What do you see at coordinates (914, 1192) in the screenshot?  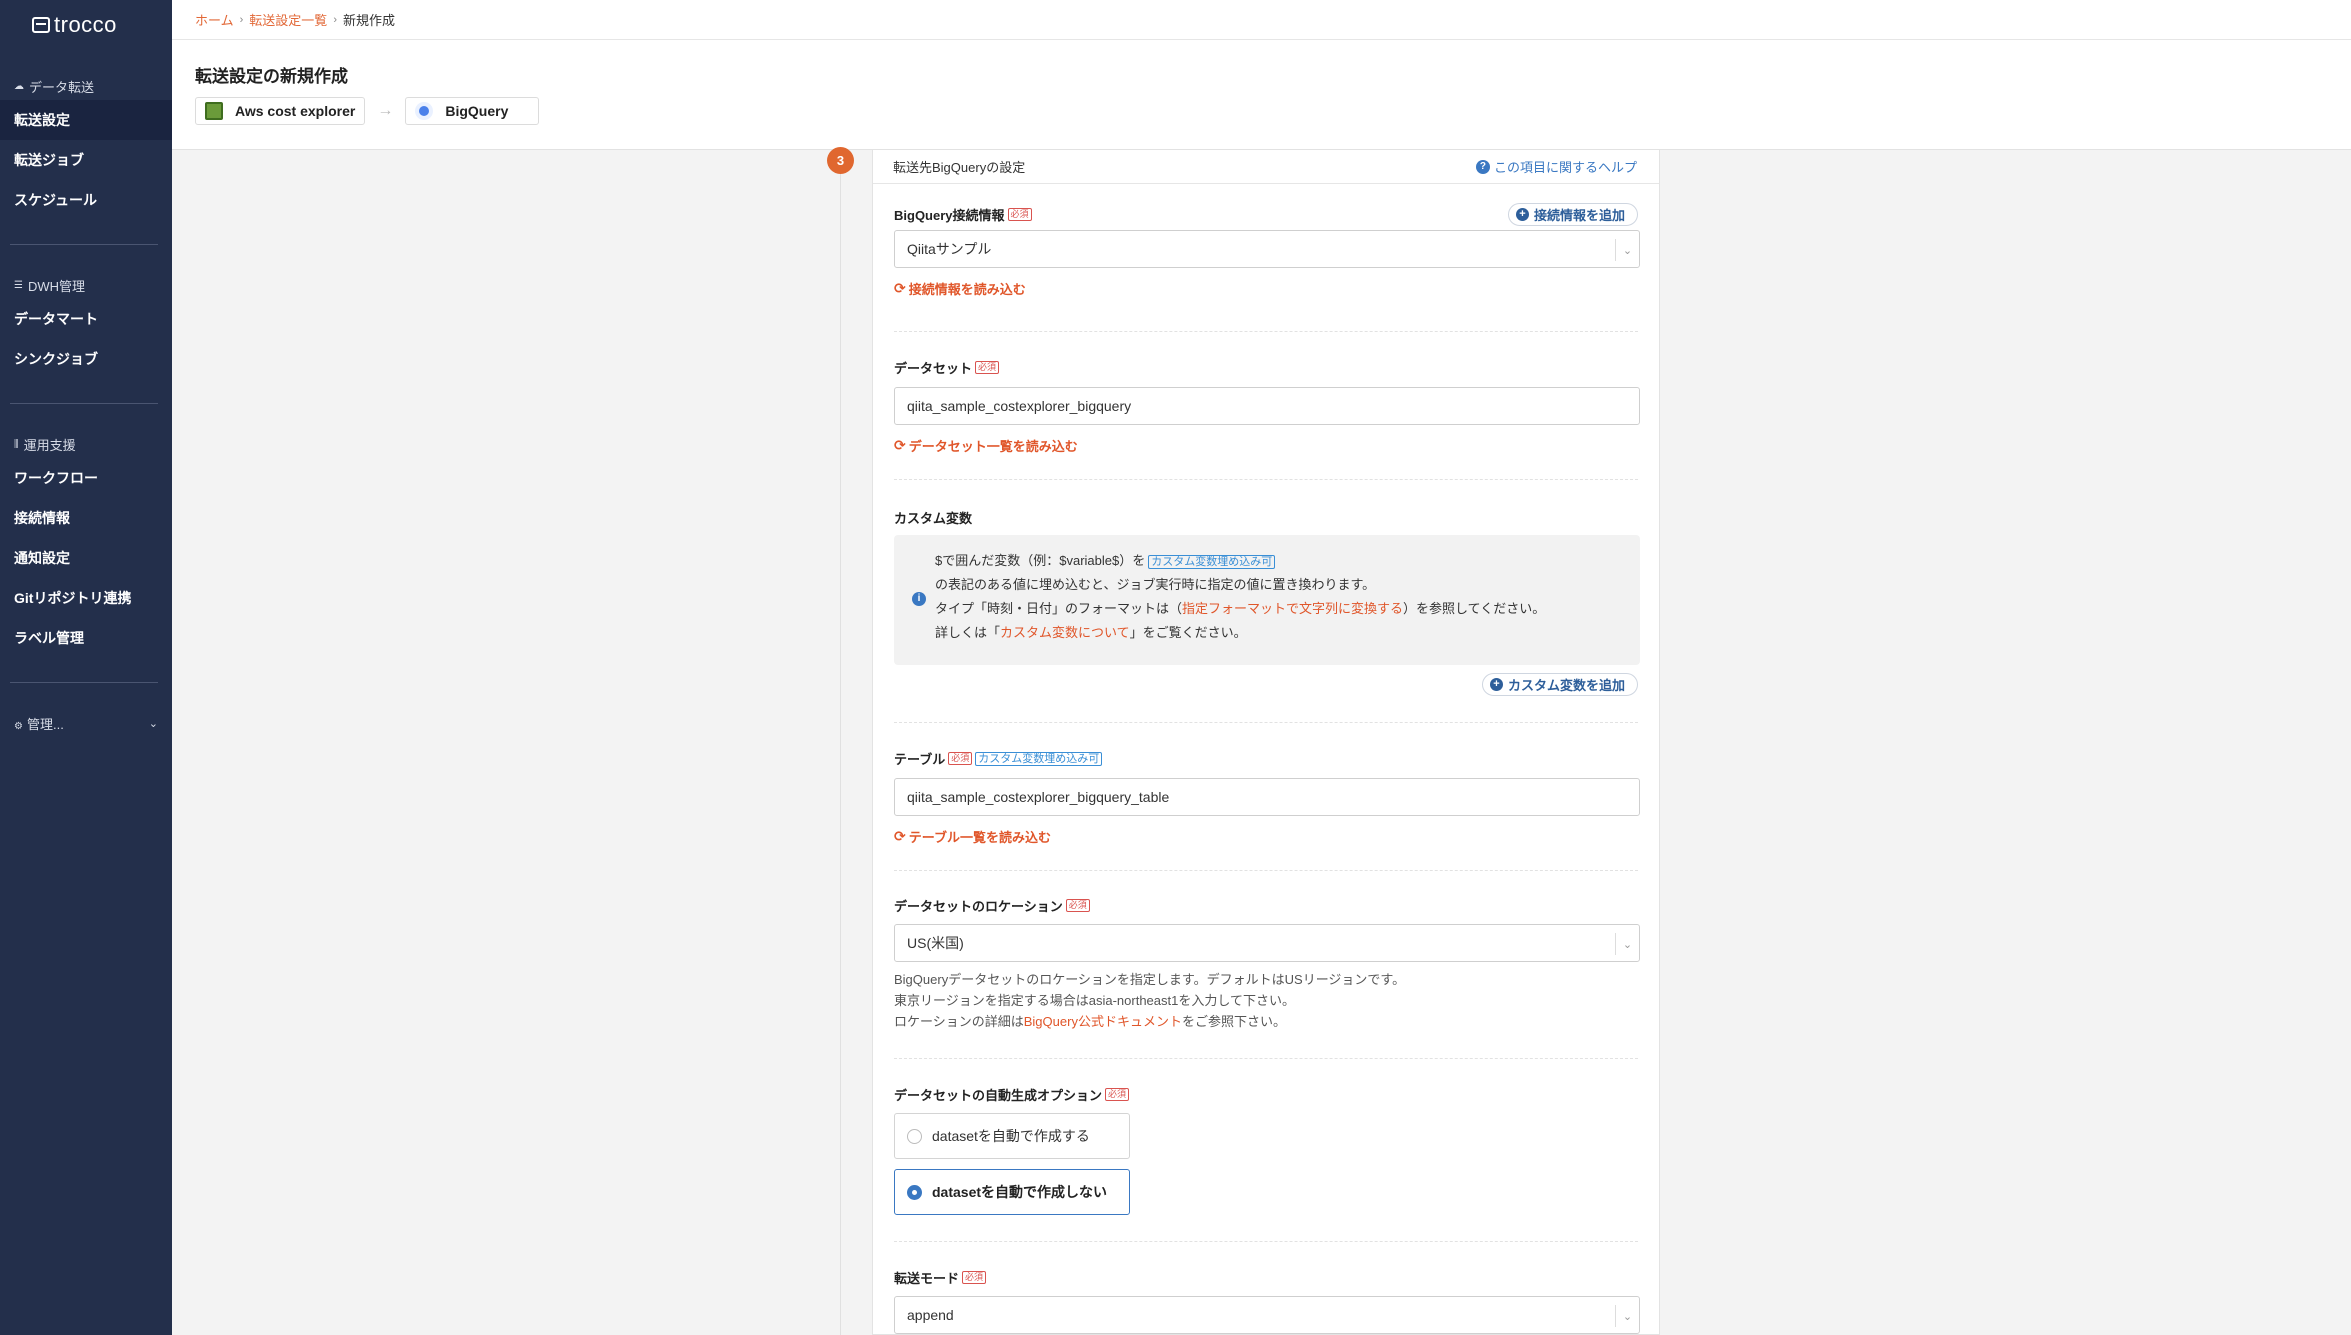 I see `radio-selected` at bounding box center [914, 1192].